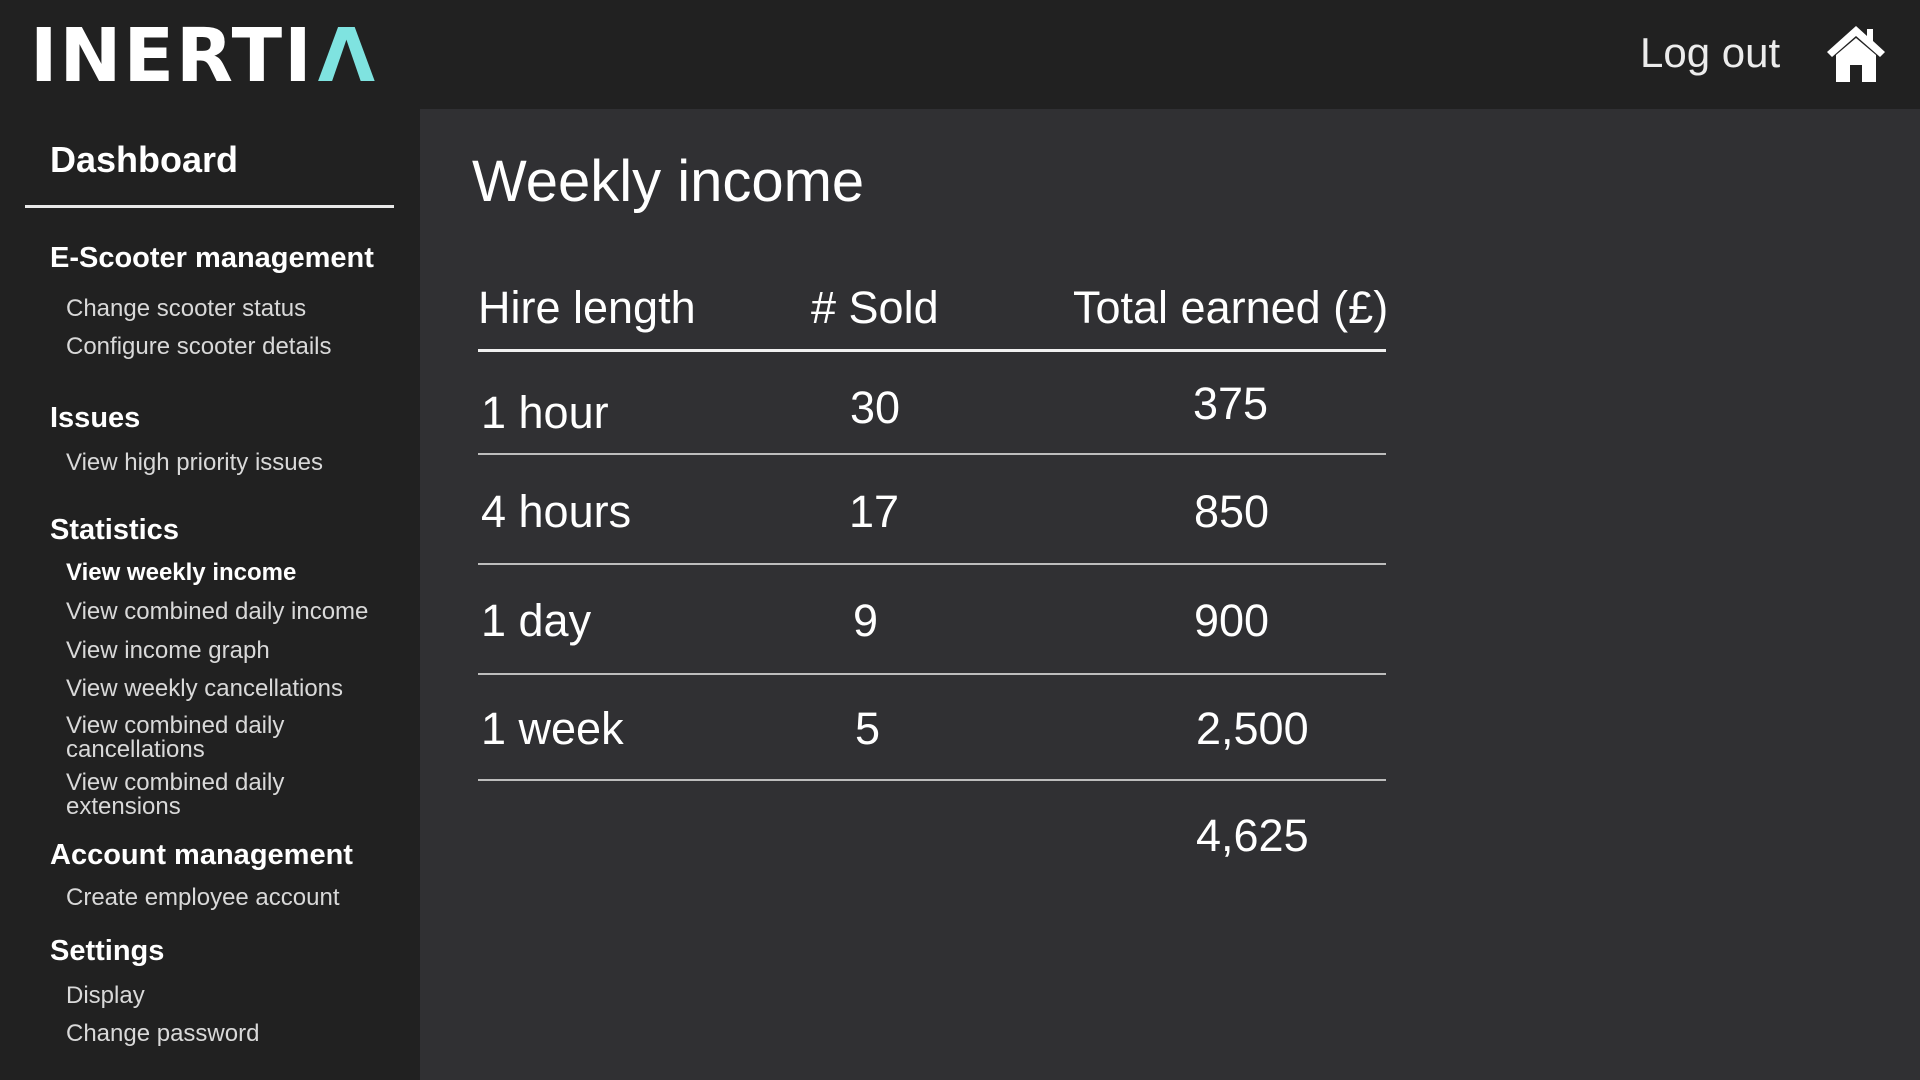 This screenshot has width=1920, height=1080. I want to click on cell-hire-length: 1 day, so click(536, 620).